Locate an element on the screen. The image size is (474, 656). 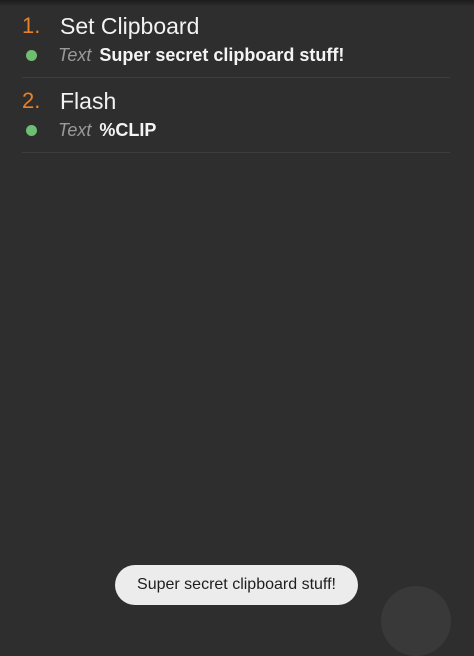
action-header: 2. Flash is located at coordinates (69, 101).